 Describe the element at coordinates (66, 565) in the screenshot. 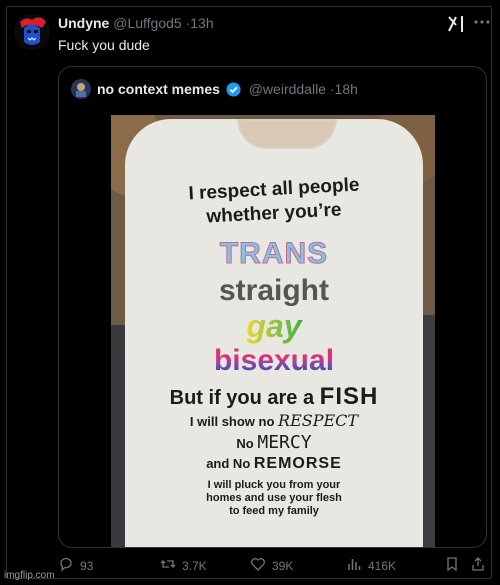

I see `reply-icon` at that location.